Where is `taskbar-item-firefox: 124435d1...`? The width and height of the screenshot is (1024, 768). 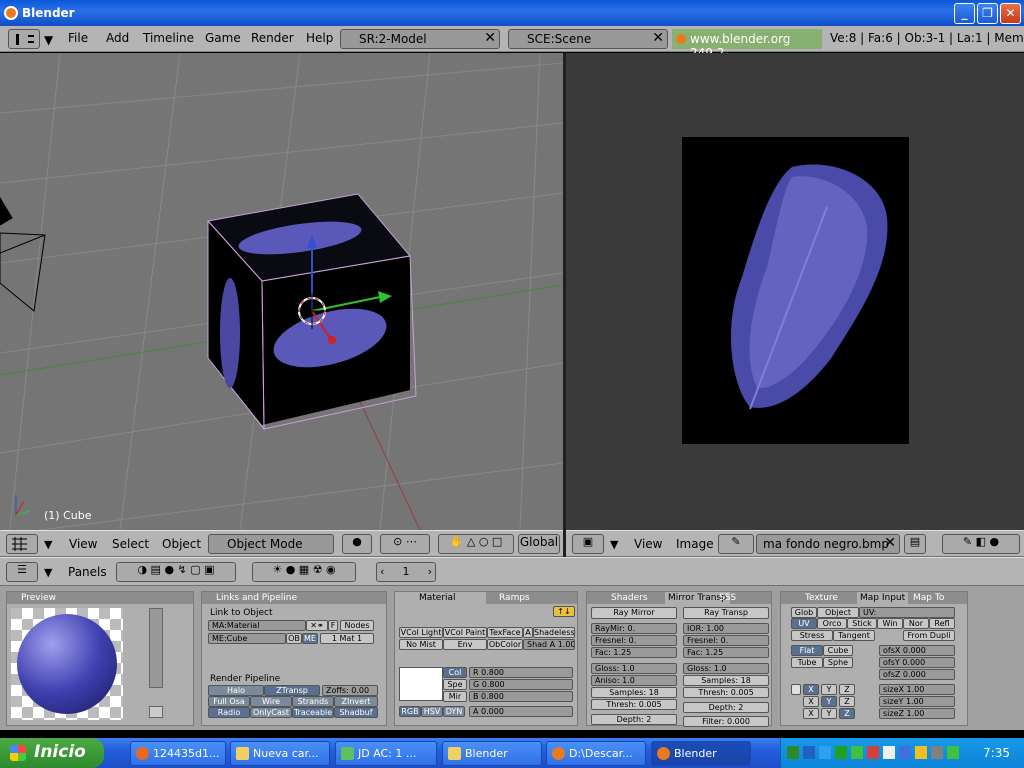 taskbar-item-firefox: 124435d1... is located at coordinates (178, 753).